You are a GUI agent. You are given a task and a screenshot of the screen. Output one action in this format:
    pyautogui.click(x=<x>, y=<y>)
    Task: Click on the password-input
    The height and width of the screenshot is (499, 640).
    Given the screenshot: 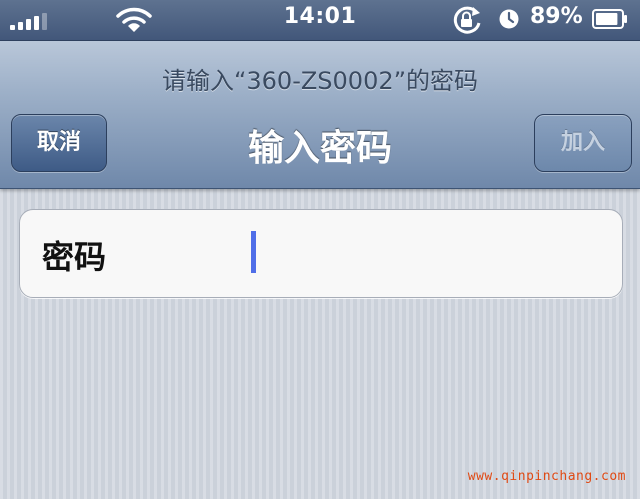 What is the action you would take?
    pyautogui.click(x=430, y=253)
    